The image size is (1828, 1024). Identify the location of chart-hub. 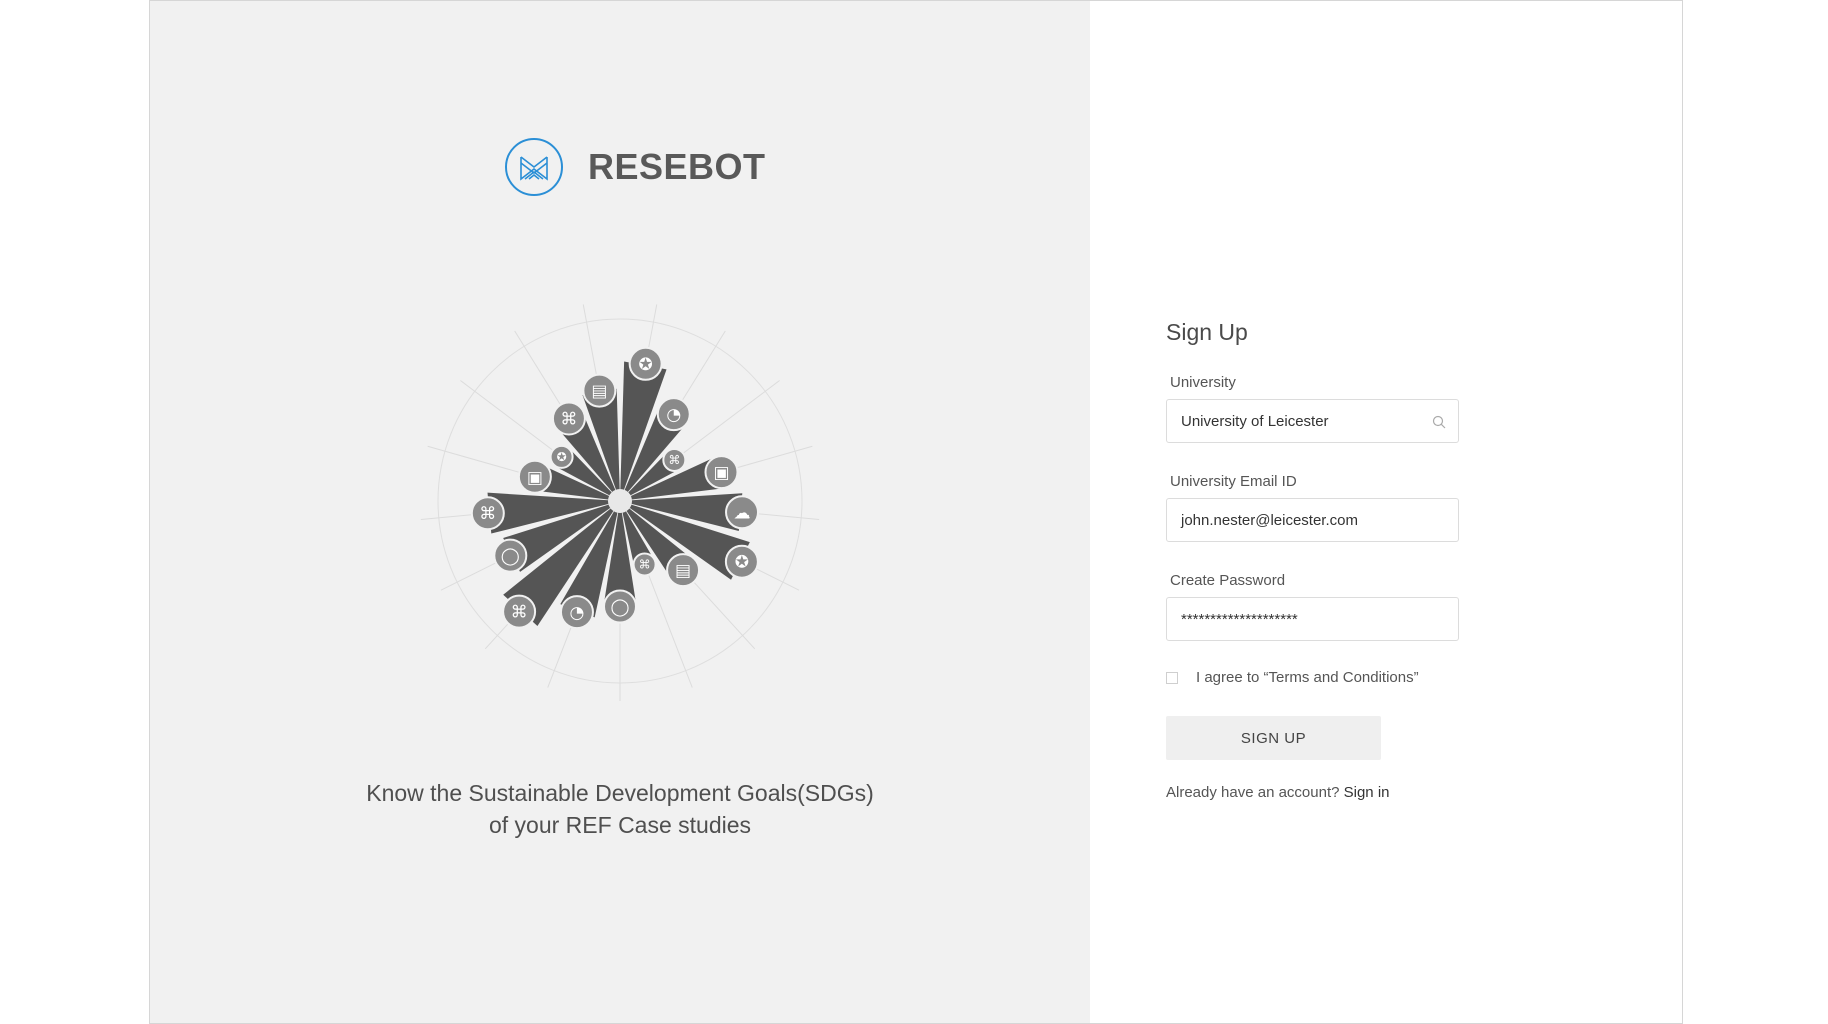
(620, 501).